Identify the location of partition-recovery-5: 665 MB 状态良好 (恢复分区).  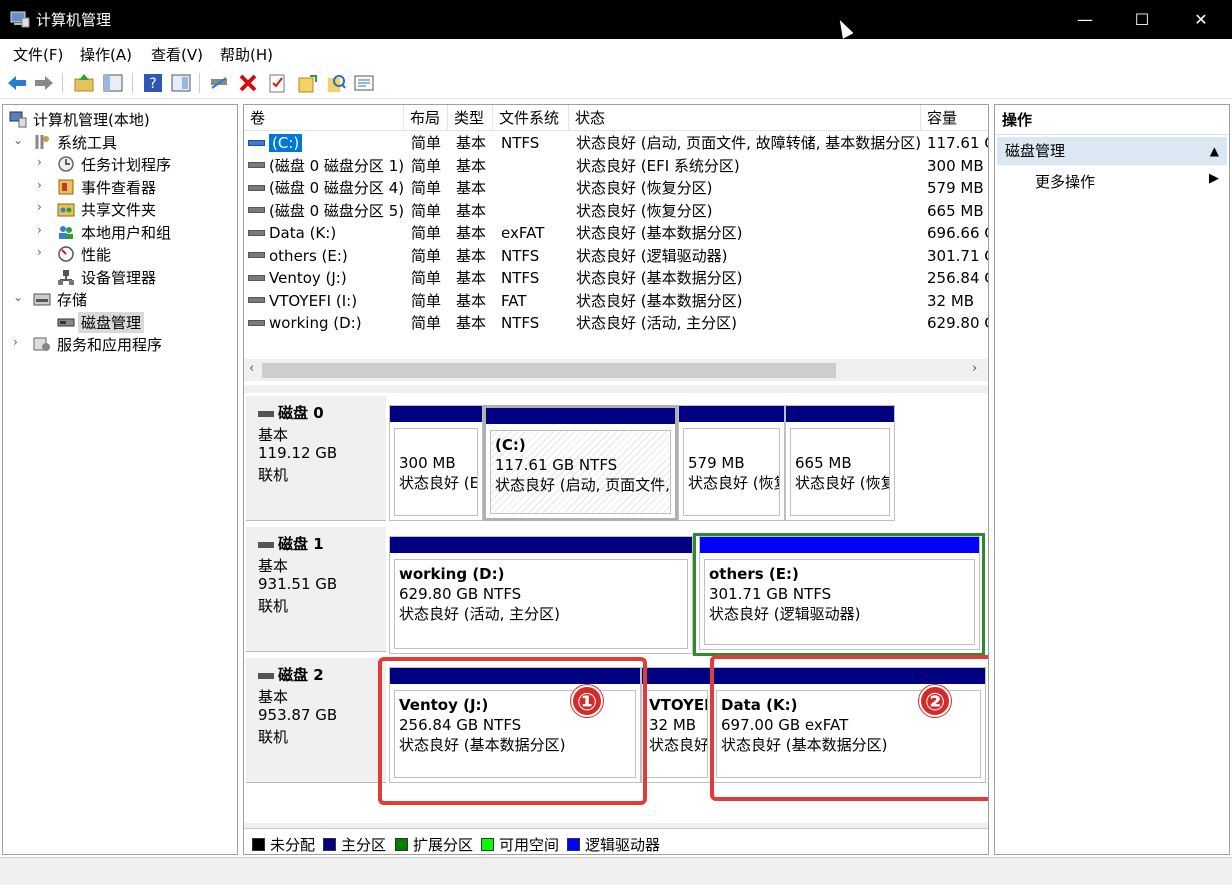
(840, 463).